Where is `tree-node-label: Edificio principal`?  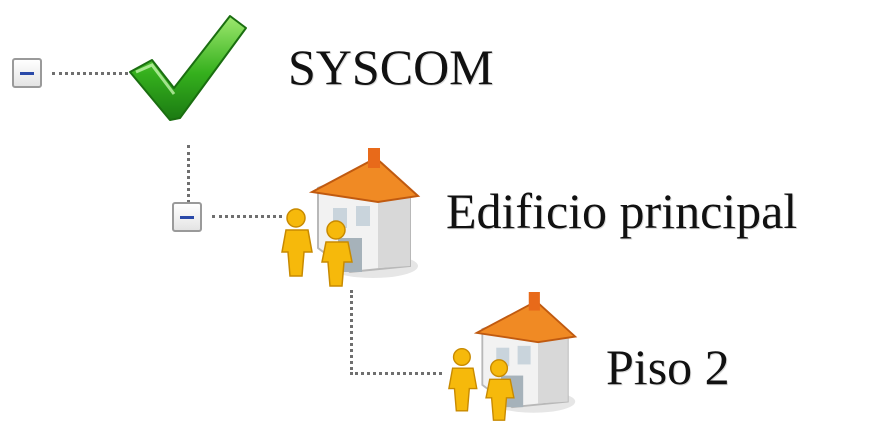 tree-node-label: Edificio principal is located at coordinates (621, 211).